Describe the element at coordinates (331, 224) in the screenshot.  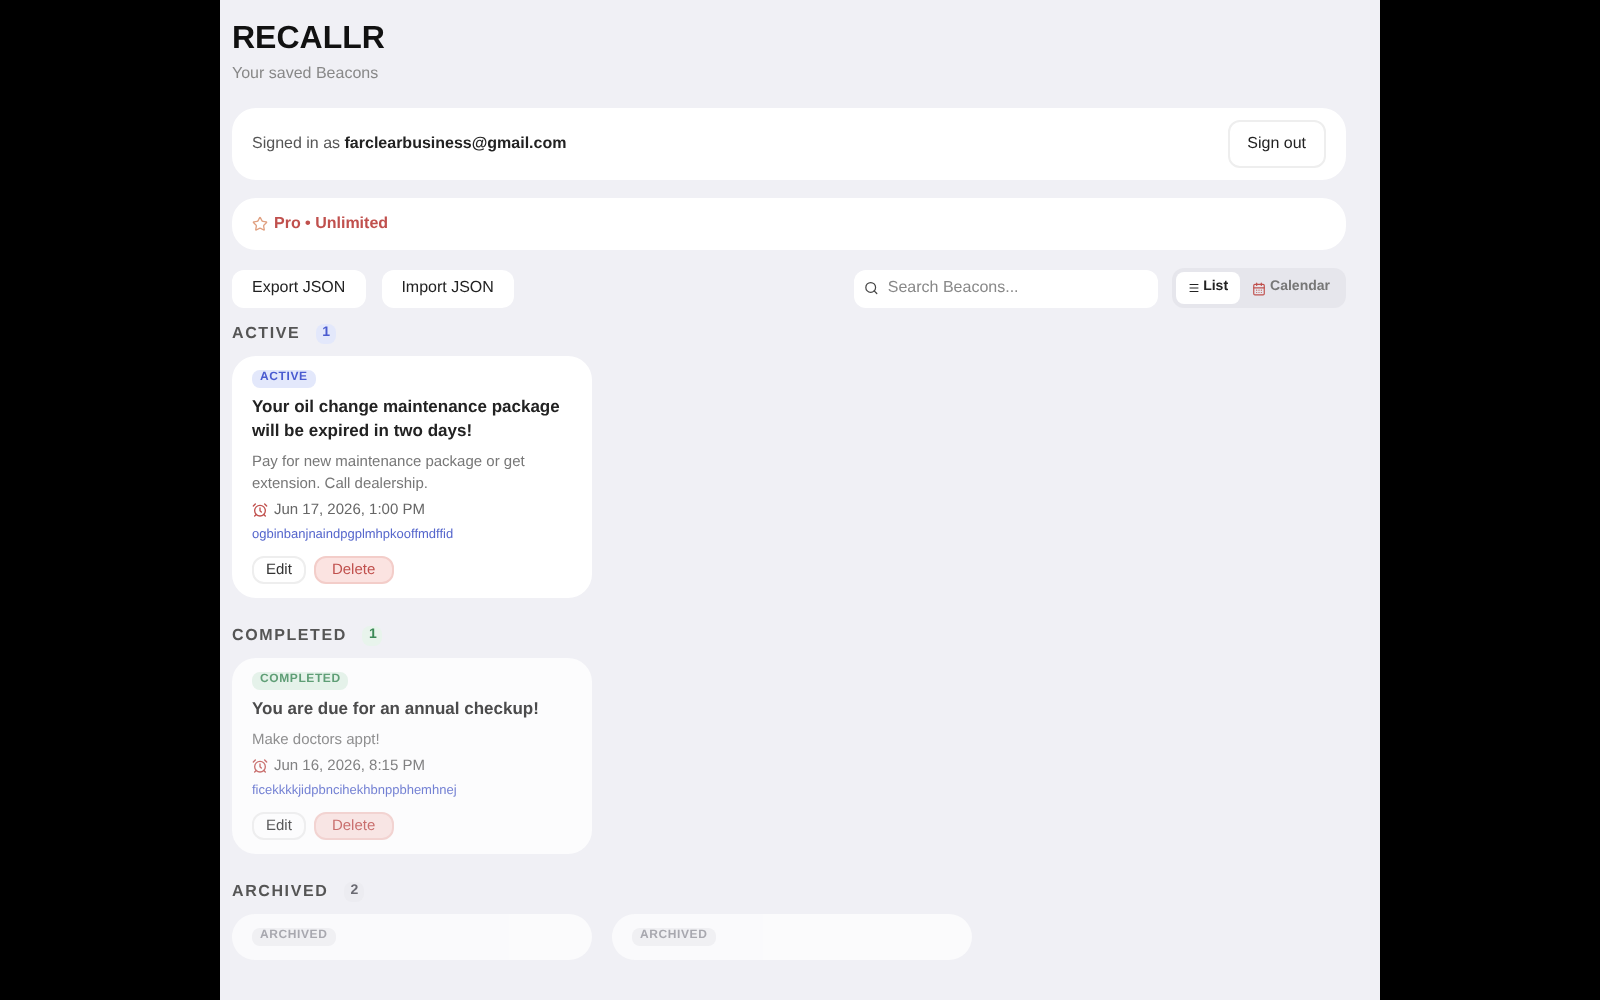
I see `plan-label: Pro • Unlimited` at that location.